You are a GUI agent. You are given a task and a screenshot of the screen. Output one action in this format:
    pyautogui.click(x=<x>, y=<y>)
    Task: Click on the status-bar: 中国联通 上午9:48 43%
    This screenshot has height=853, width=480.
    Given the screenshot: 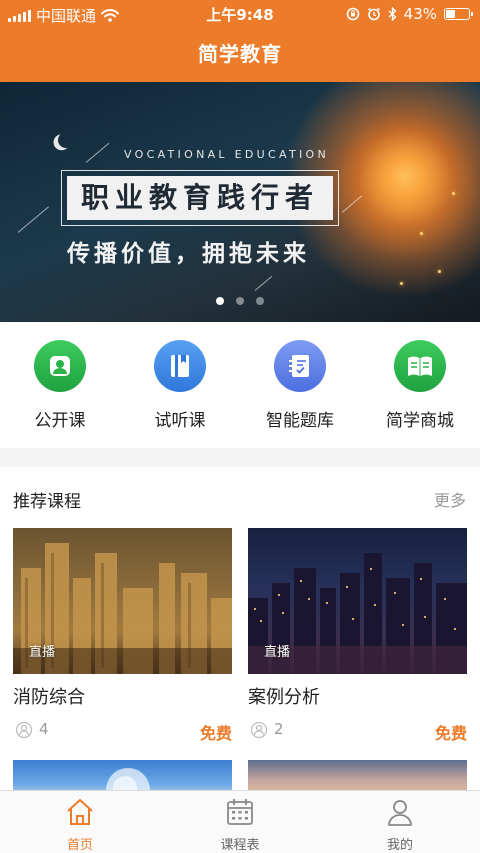 What is the action you would take?
    pyautogui.click(x=240, y=14)
    